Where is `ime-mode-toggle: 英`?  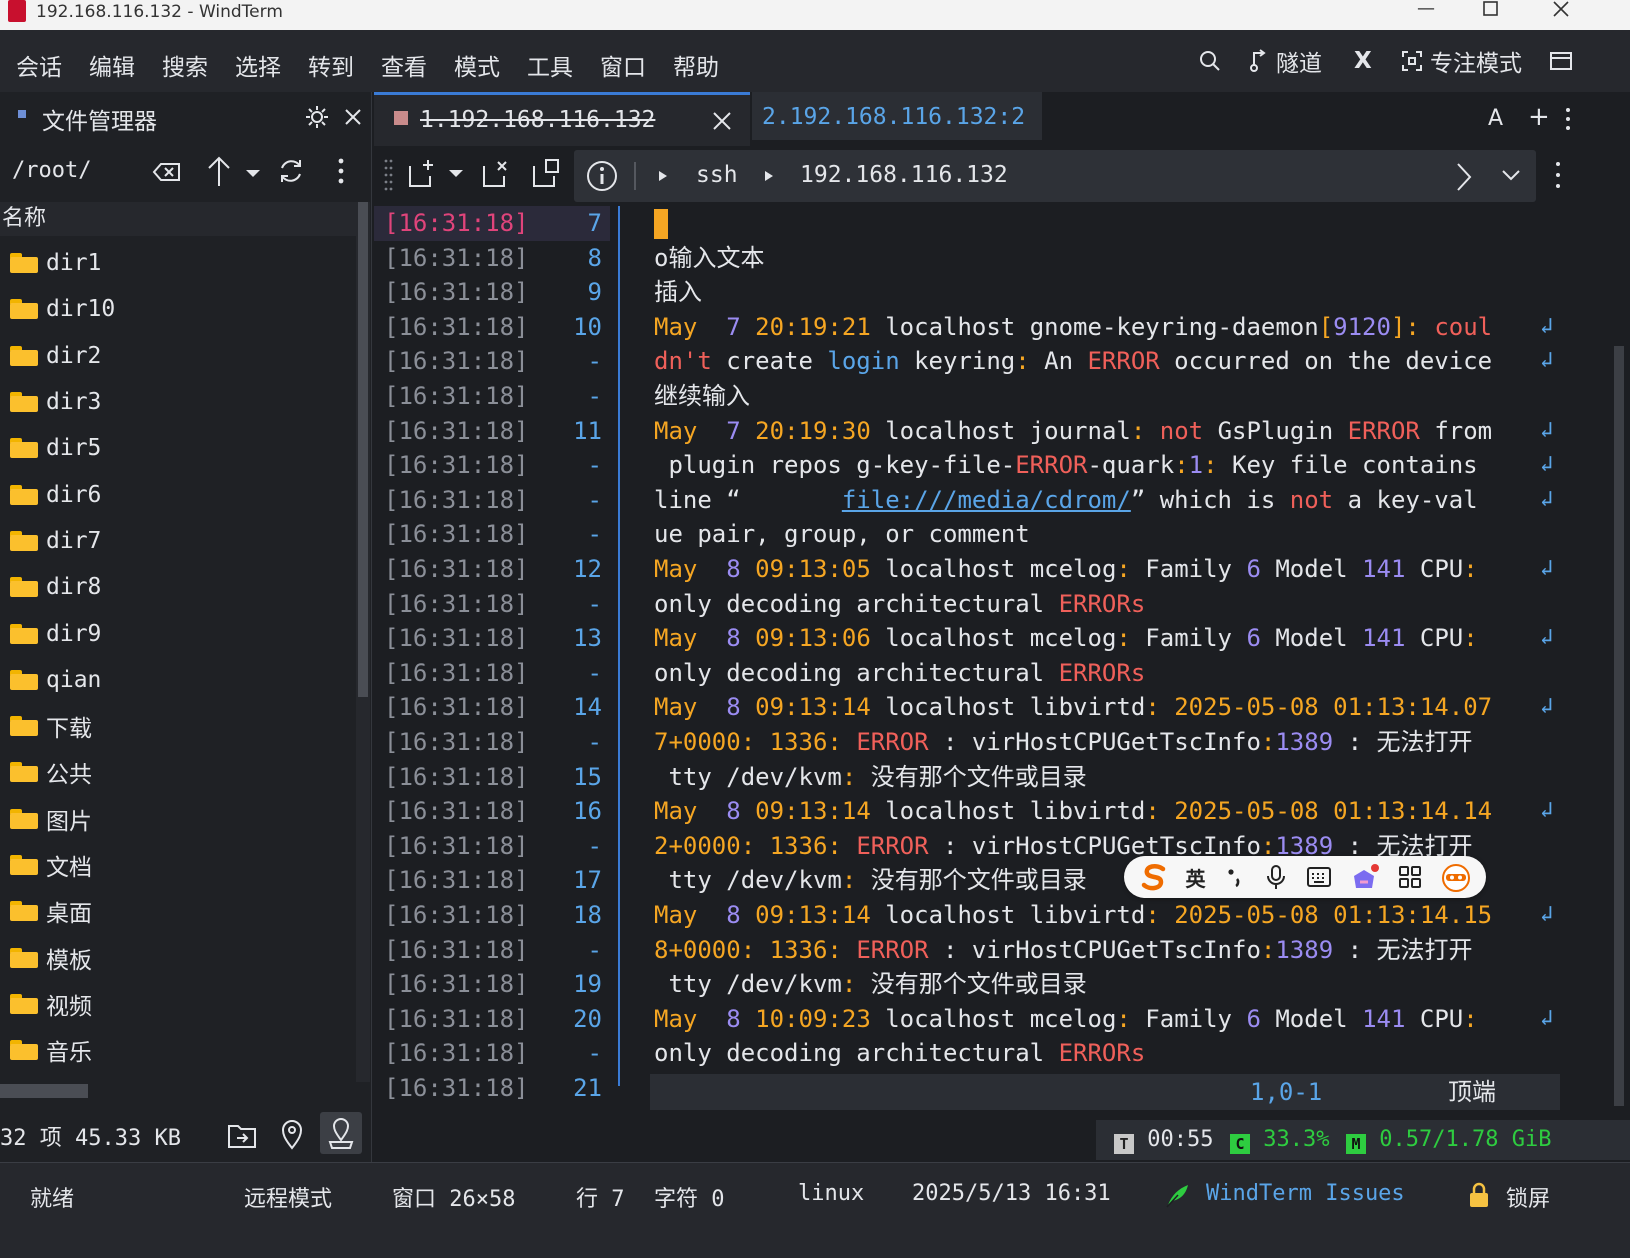 ime-mode-toggle: 英 is located at coordinates (1196, 877).